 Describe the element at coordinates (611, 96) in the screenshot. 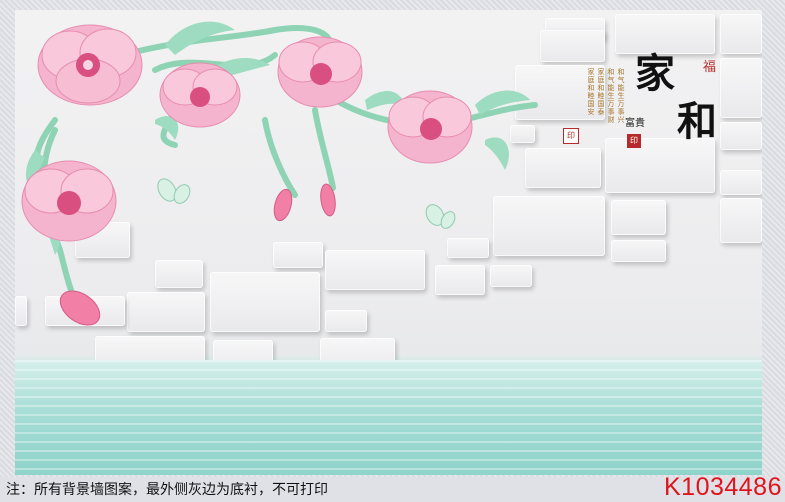

I see `poem-column: 和气能生万事财` at that location.